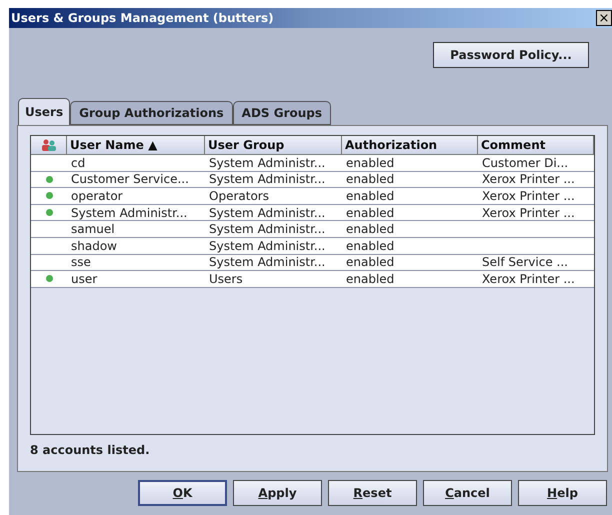  What do you see at coordinates (90, 450) in the screenshot?
I see `accounts-count: 8 accounts listed.` at bounding box center [90, 450].